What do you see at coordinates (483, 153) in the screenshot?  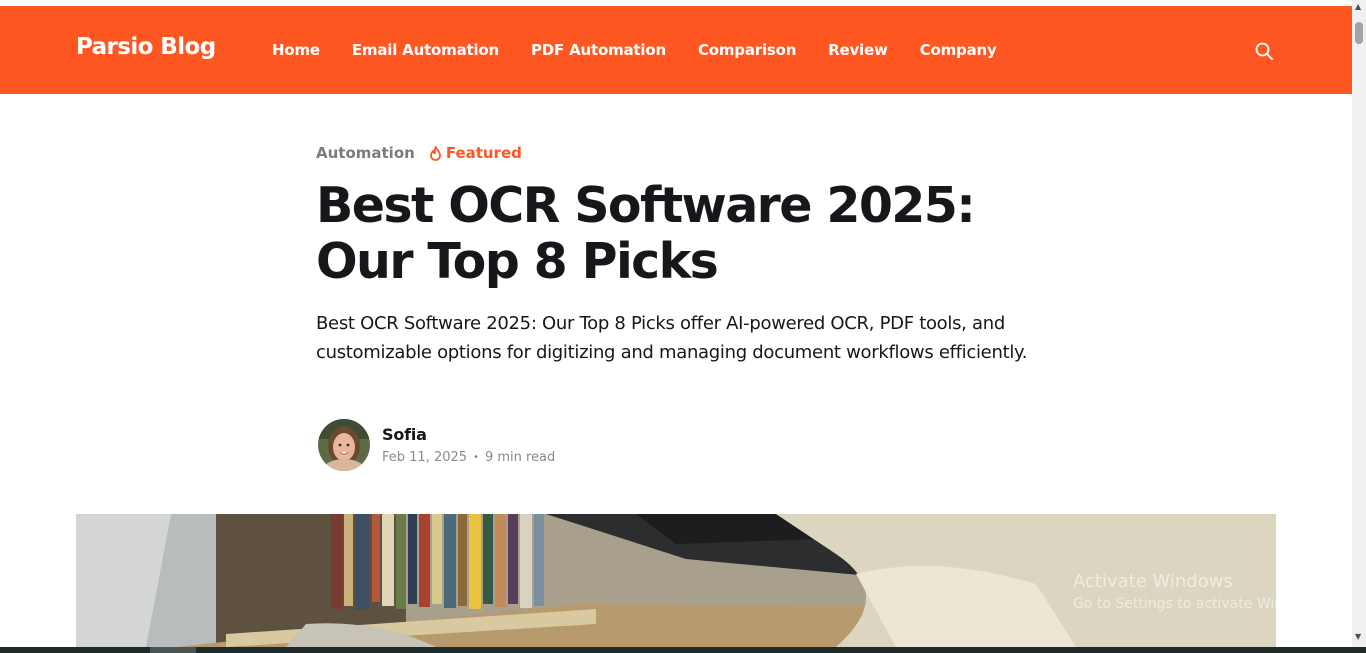 I see `featured-label: Featured` at bounding box center [483, 153].